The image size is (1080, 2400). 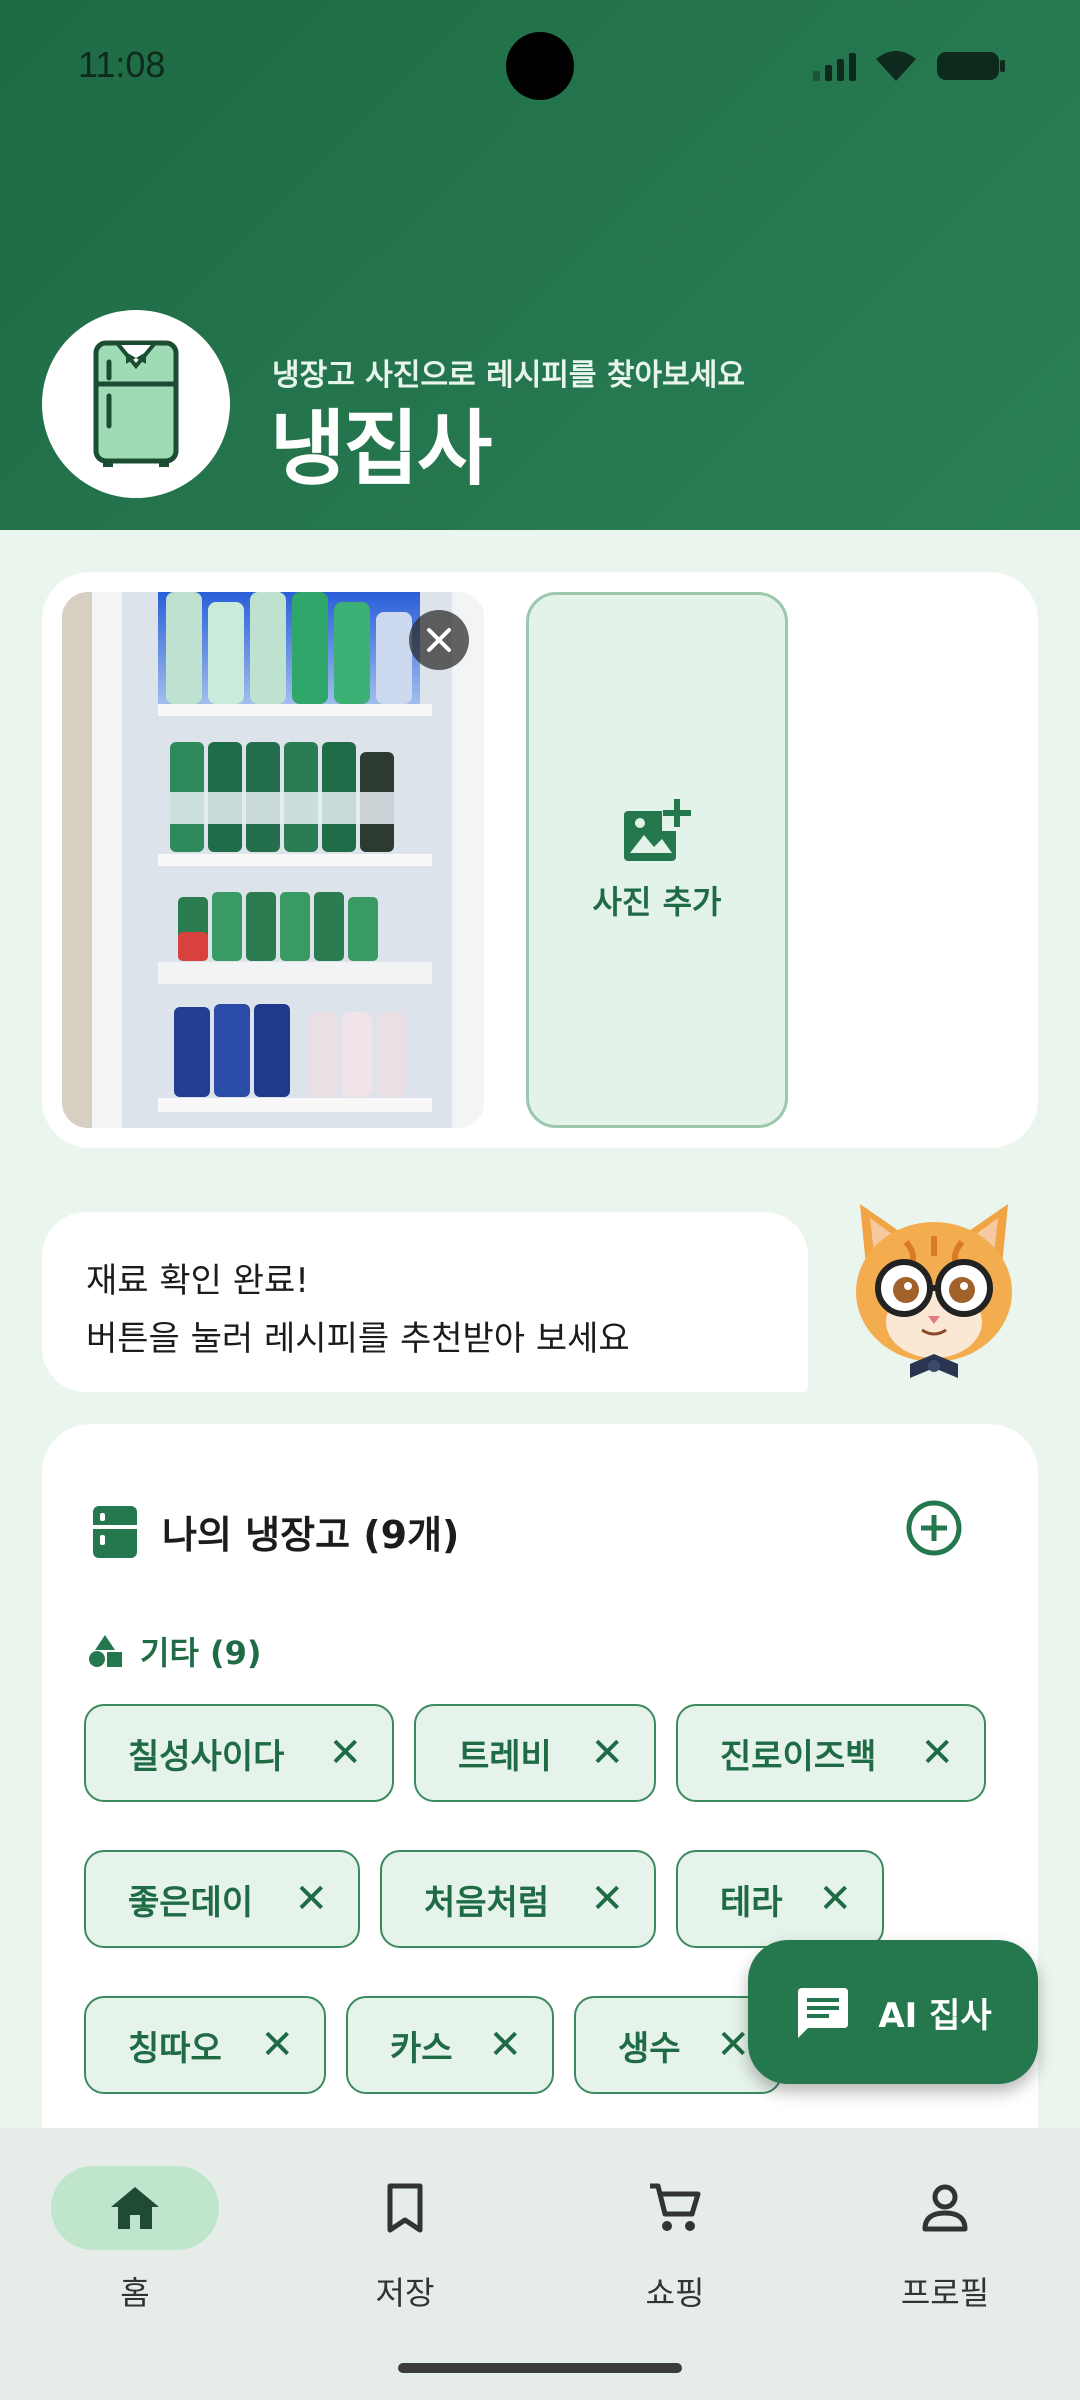 I want to click on nav-item-saved: 저장, so click(x=405, y=2241).